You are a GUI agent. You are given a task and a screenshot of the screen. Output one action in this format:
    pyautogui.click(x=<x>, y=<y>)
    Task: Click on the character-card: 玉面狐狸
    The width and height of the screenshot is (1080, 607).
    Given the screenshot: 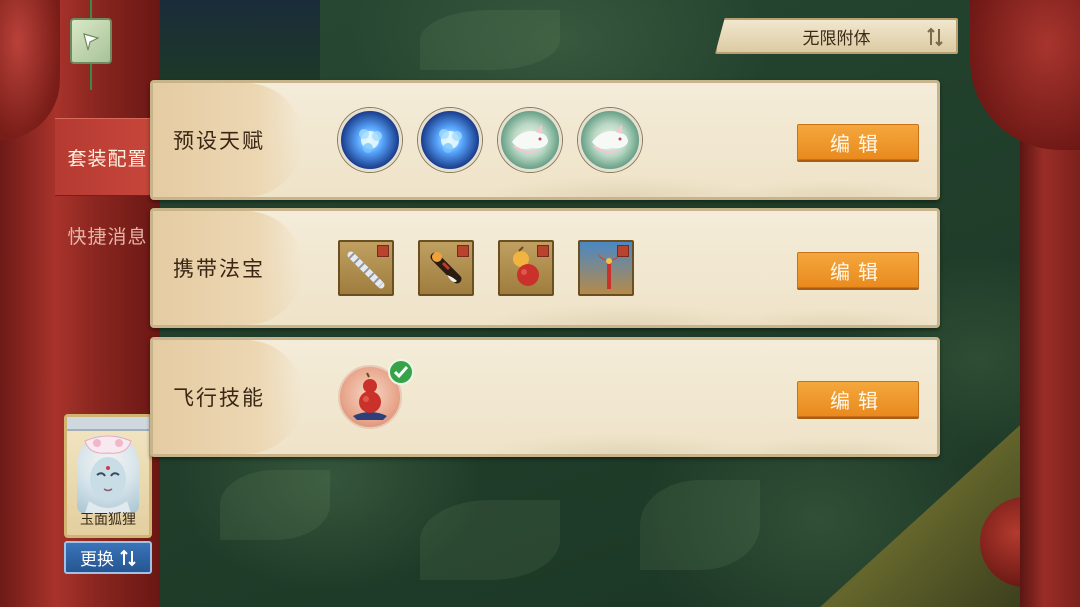 What is the action you would take?
    pyautogui.click(x=108, y=476)
    